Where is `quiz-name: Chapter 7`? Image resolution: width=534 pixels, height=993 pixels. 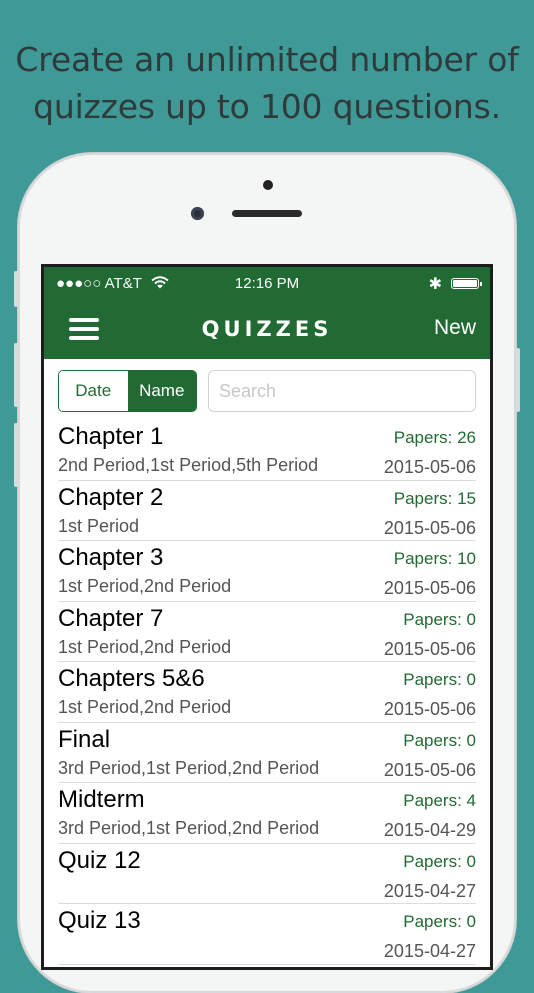
quiz-name: Chapter 7 is located at coordinates (111, 618).